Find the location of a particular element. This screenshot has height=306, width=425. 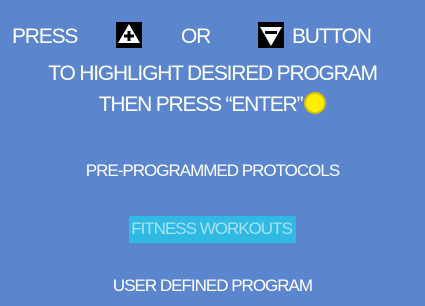

menu-item-fitness-workouts: FITNESS WORKOUTS is located at coordinates (212, 229).